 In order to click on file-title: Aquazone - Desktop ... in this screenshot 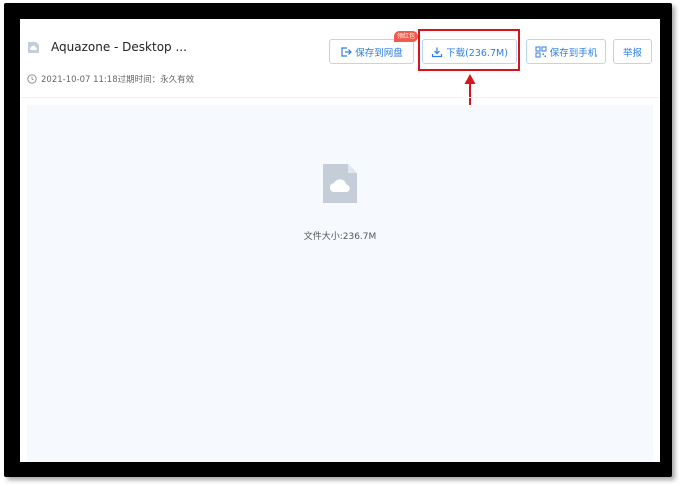, I will do `click(119, 47)`.